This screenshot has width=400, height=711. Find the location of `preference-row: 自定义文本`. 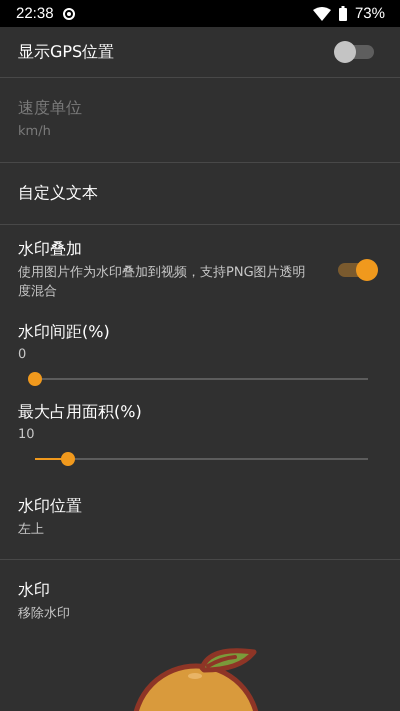

preference-row: 自定义文本 is located at coordinates (200, 193).